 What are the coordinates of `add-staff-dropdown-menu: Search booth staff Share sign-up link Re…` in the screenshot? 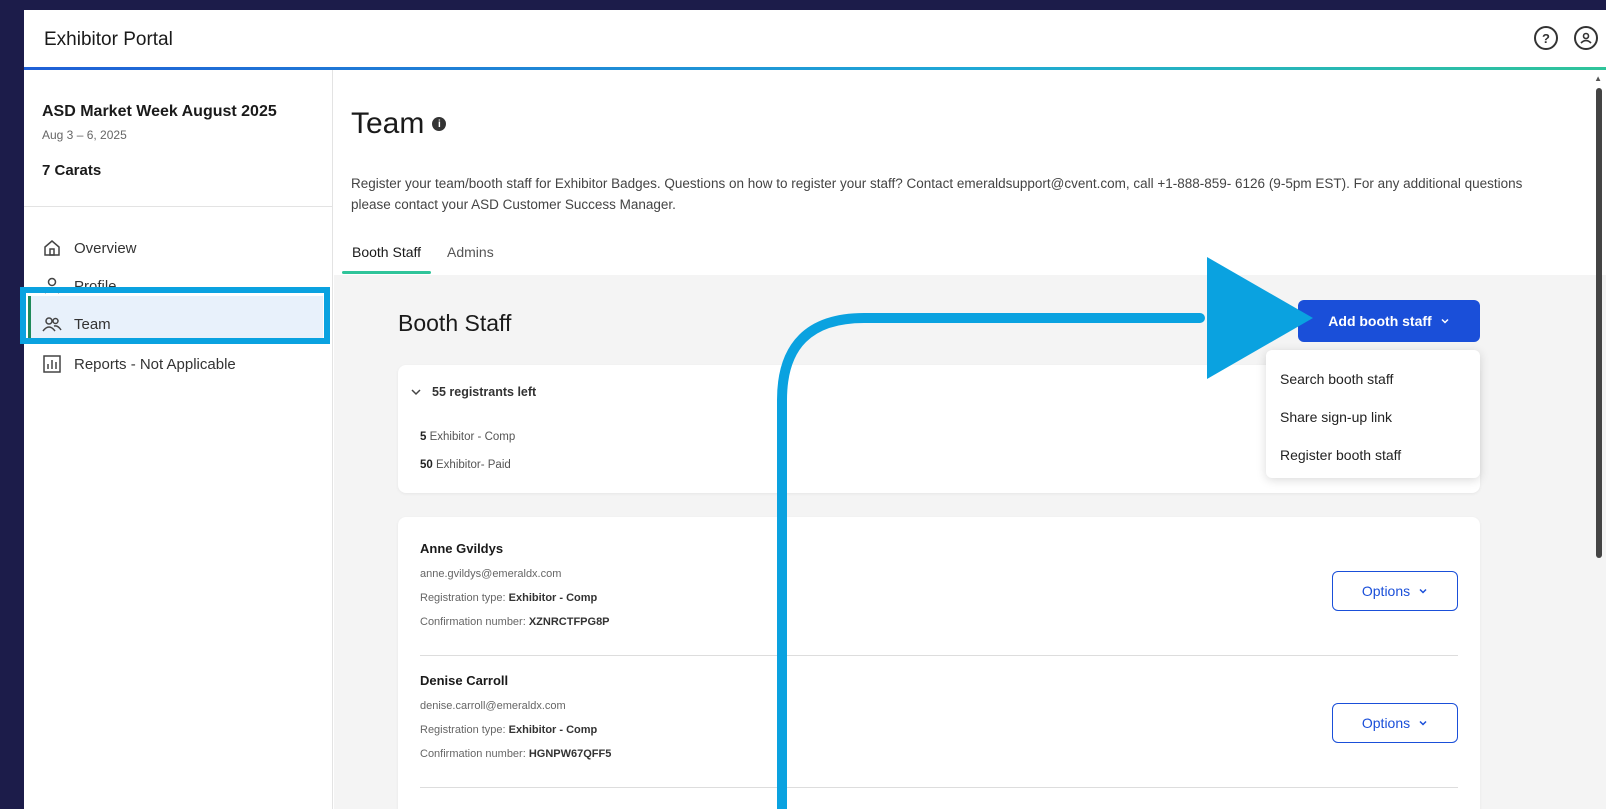 It's located at (1373, 414).